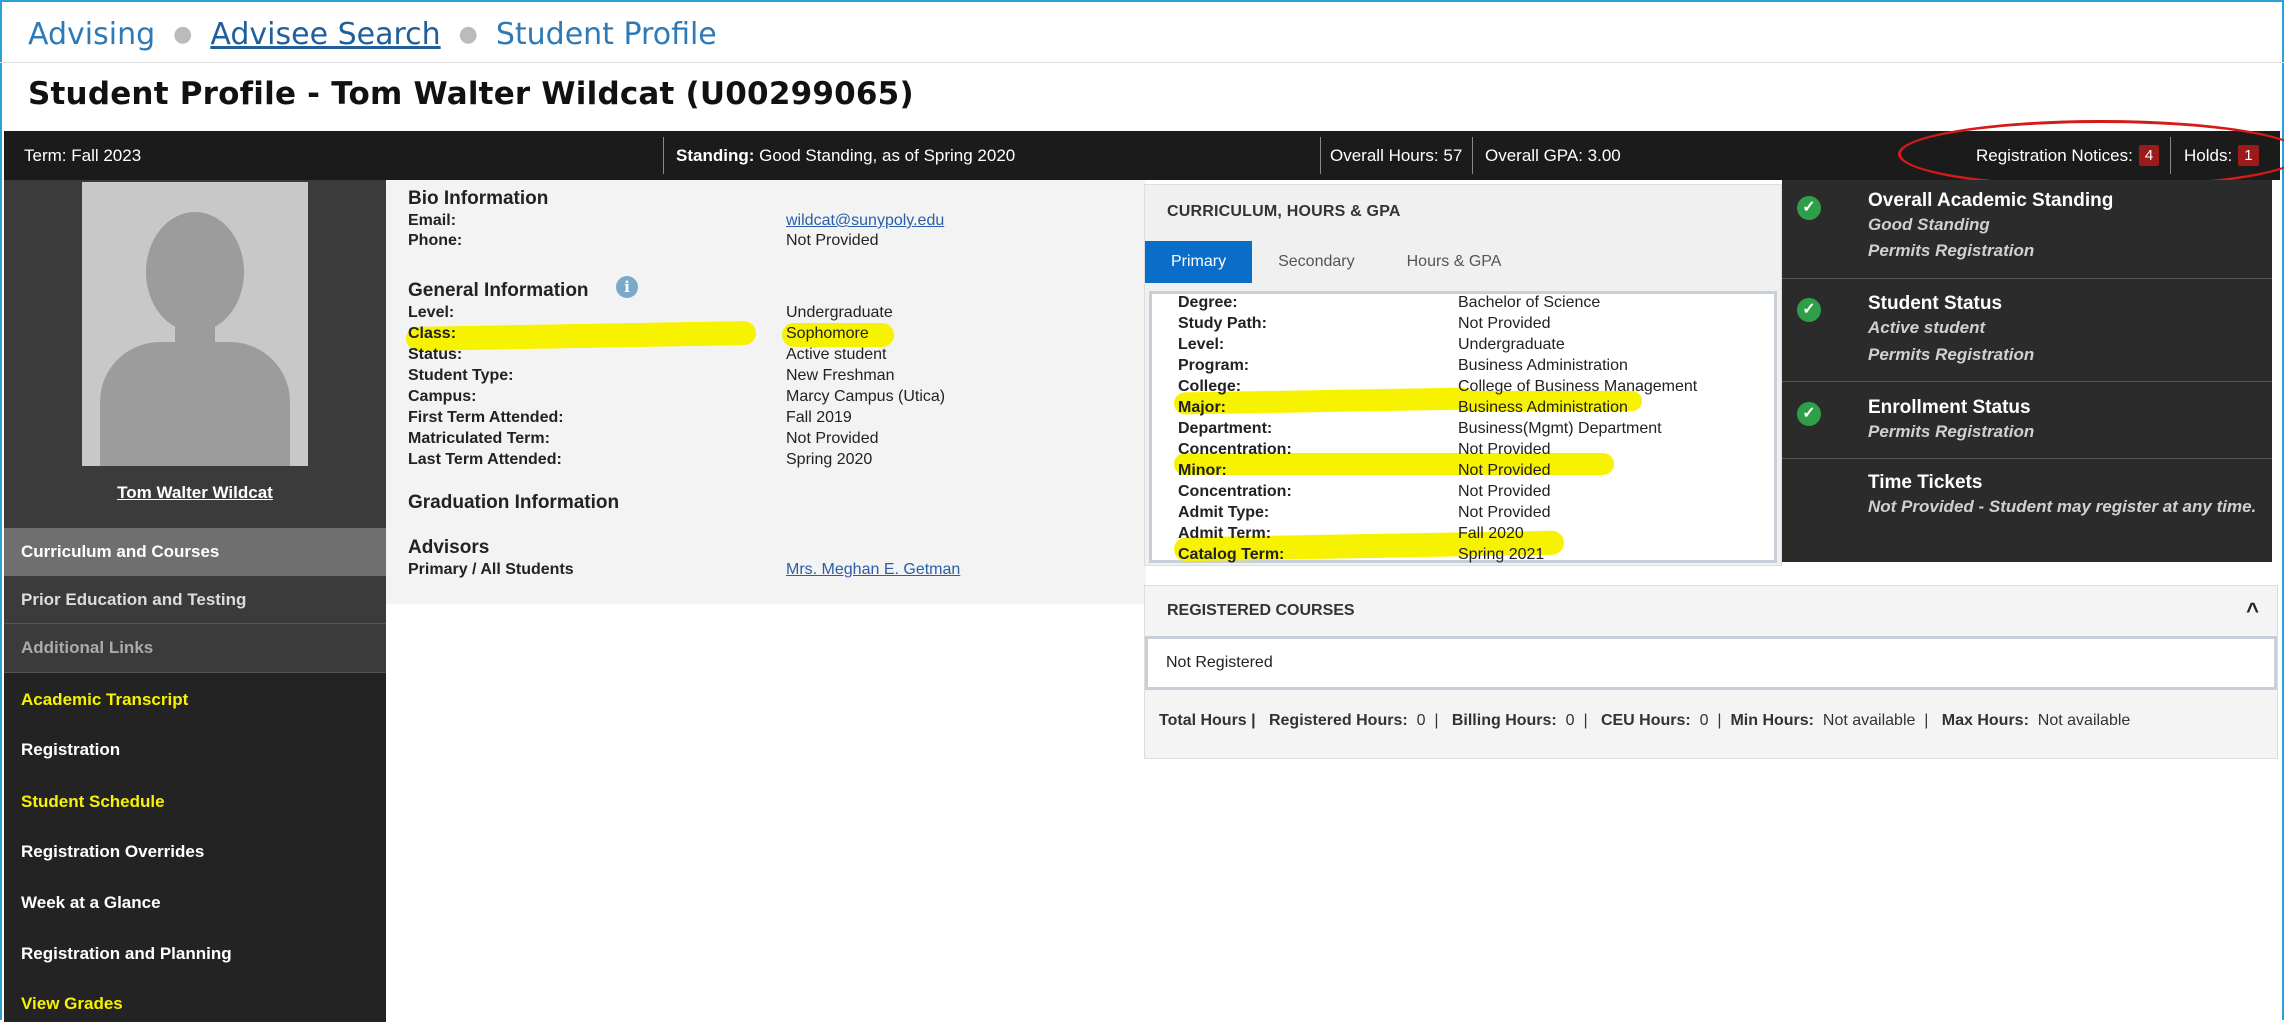 This screenshot has height=1028, width=2284. Describe the element at coordinates (1501, 554) in the screenshot. I see `catalog-term-value: Spring 2021` at that location.